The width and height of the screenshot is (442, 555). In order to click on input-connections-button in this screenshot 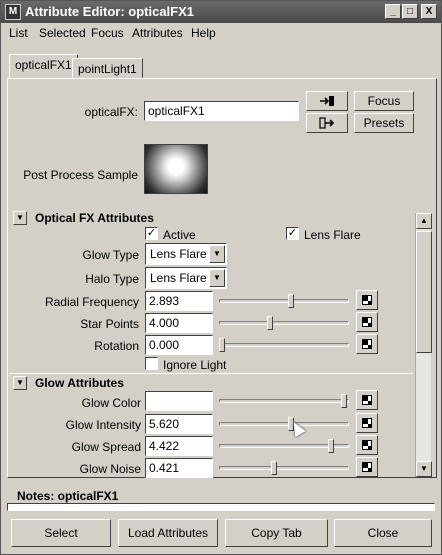, I will do `click(327, 101)`.